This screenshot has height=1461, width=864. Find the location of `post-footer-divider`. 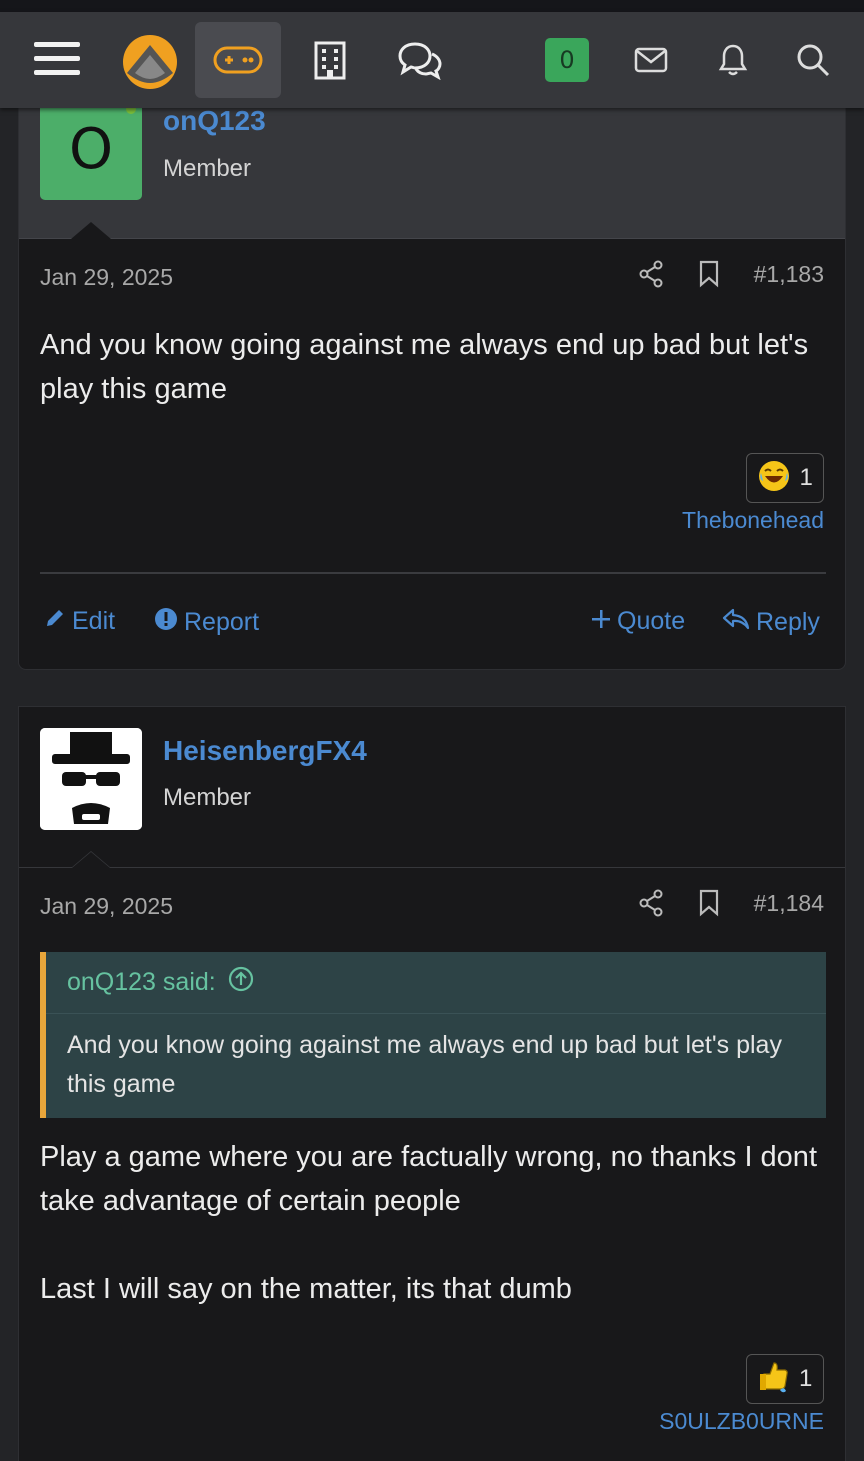

post-footer-divider is located at coordinates (433, 573).